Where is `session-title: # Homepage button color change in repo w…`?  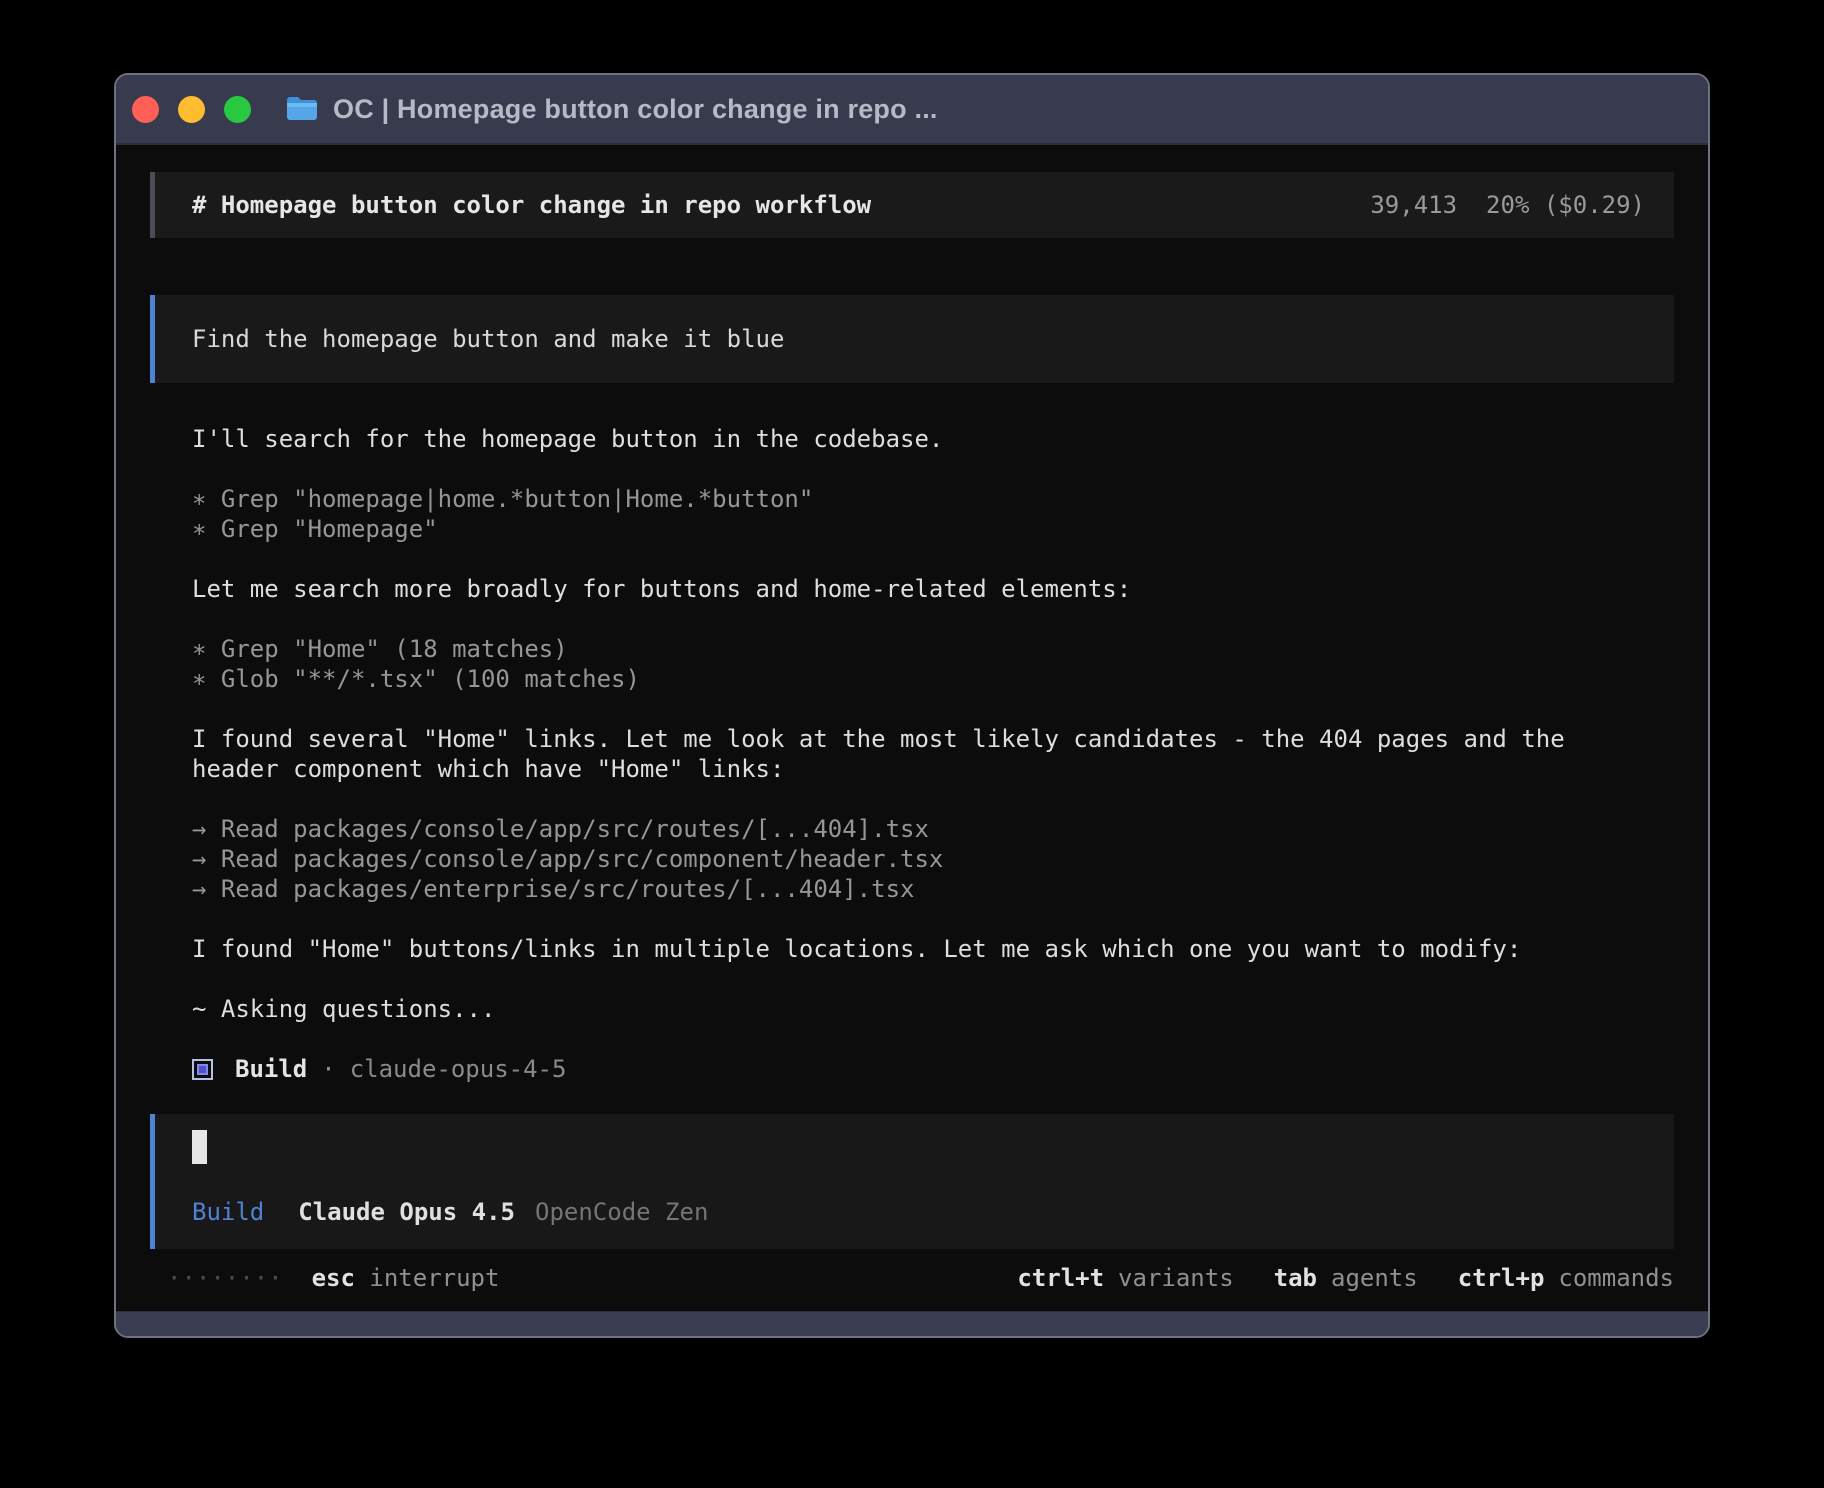 session-title: # Homepage button color change in repo w… is located at coordinates (532, 205).